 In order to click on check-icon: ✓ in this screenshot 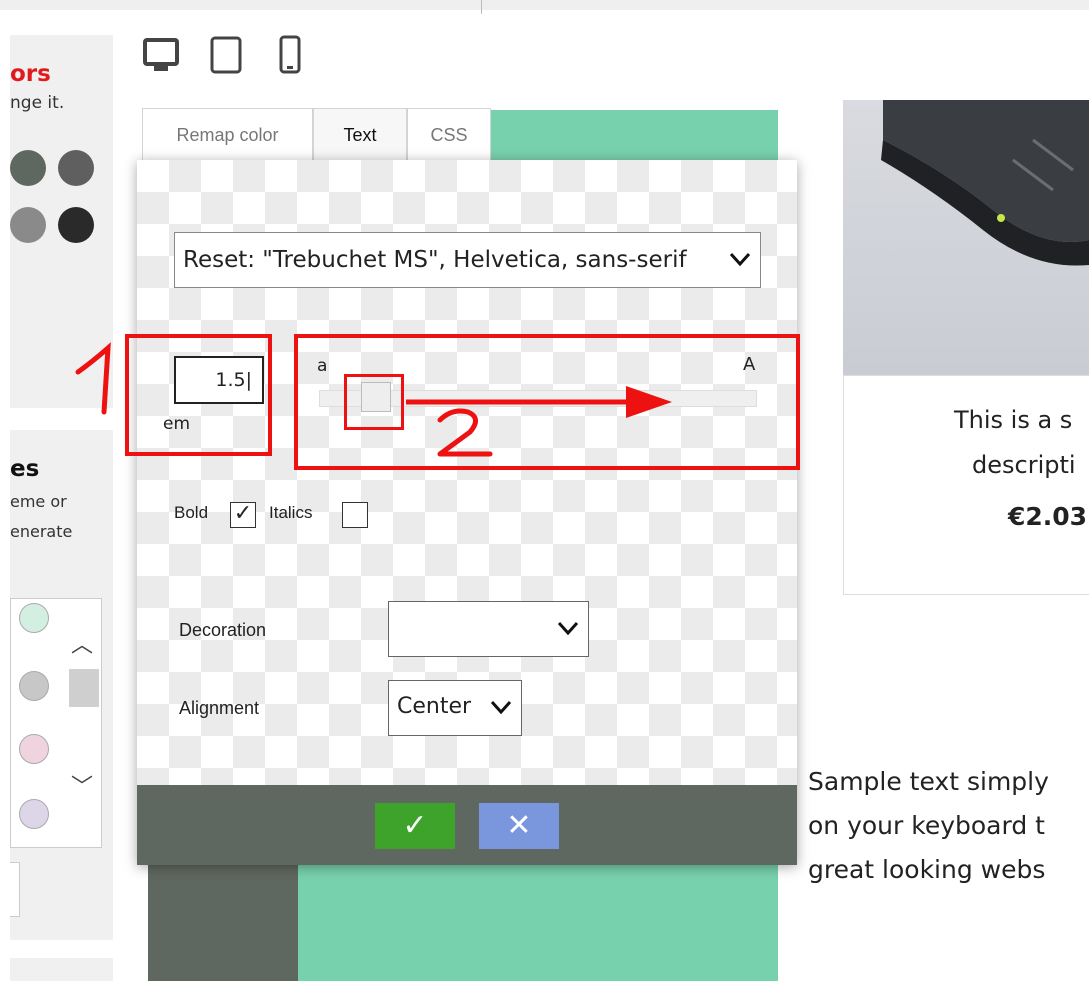, I will do `click(415, 825)`.